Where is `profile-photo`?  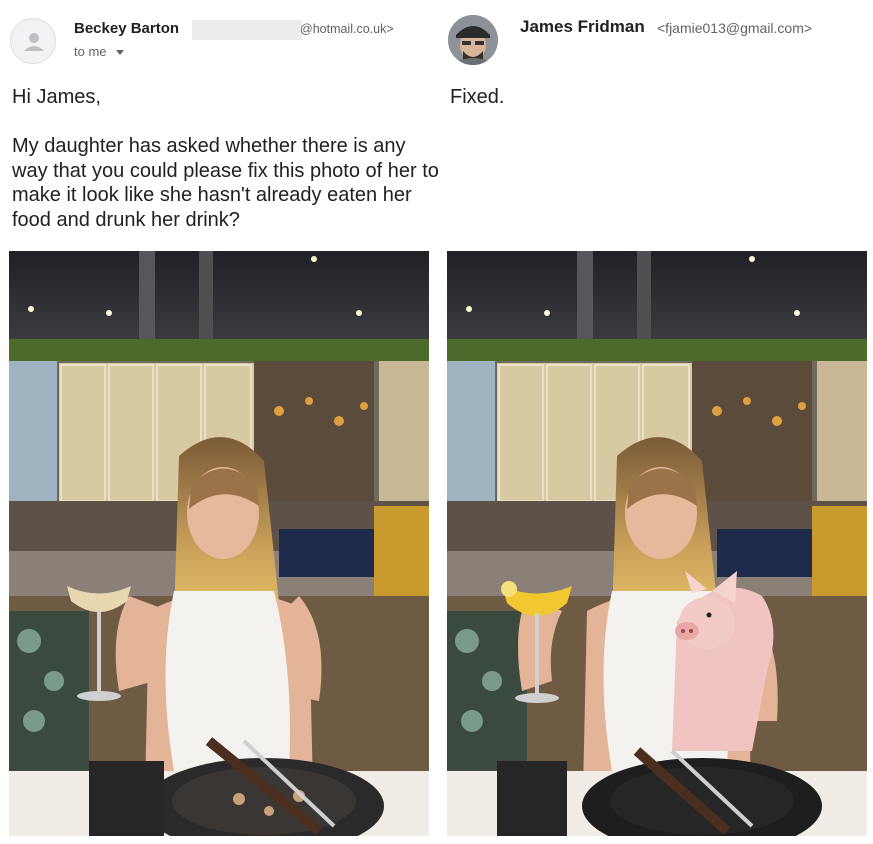 profile-photo is located at coordinates (473, 40).